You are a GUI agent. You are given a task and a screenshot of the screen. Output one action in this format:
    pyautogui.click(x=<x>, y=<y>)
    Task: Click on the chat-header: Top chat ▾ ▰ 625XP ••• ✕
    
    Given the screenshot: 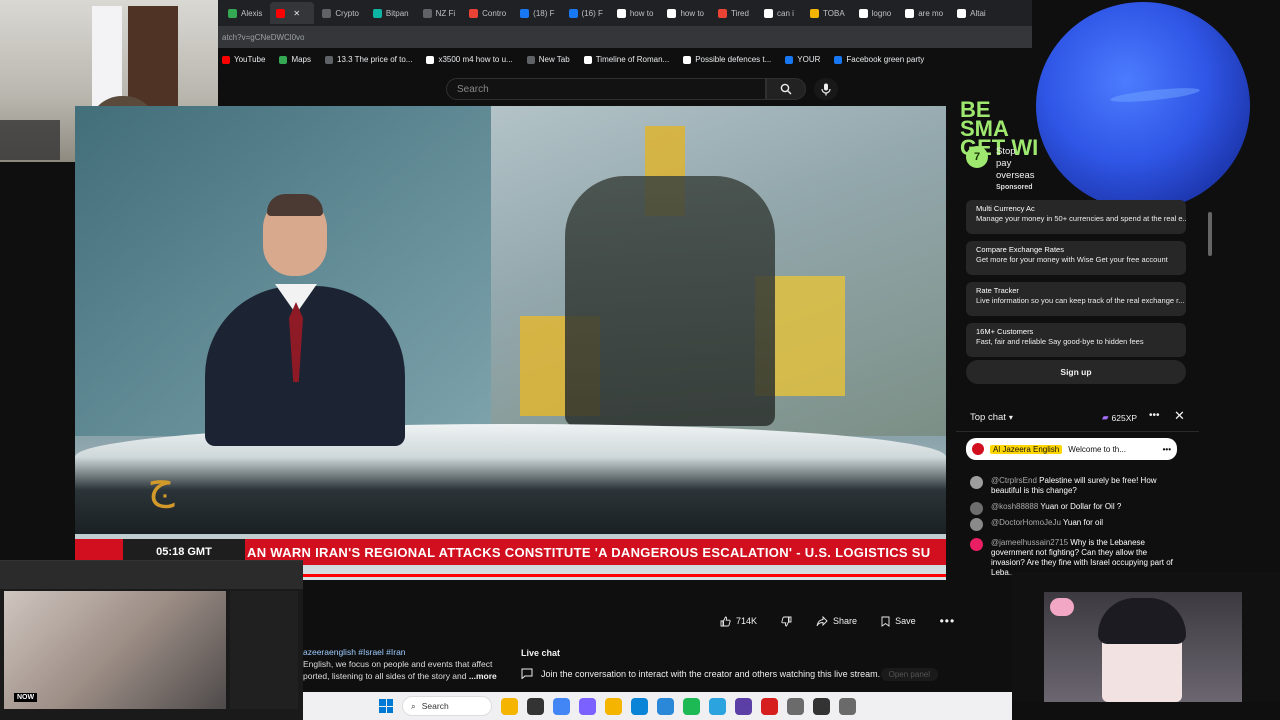 What is the action you would take?
    pyautogui.click(x=1077, y=418)
    